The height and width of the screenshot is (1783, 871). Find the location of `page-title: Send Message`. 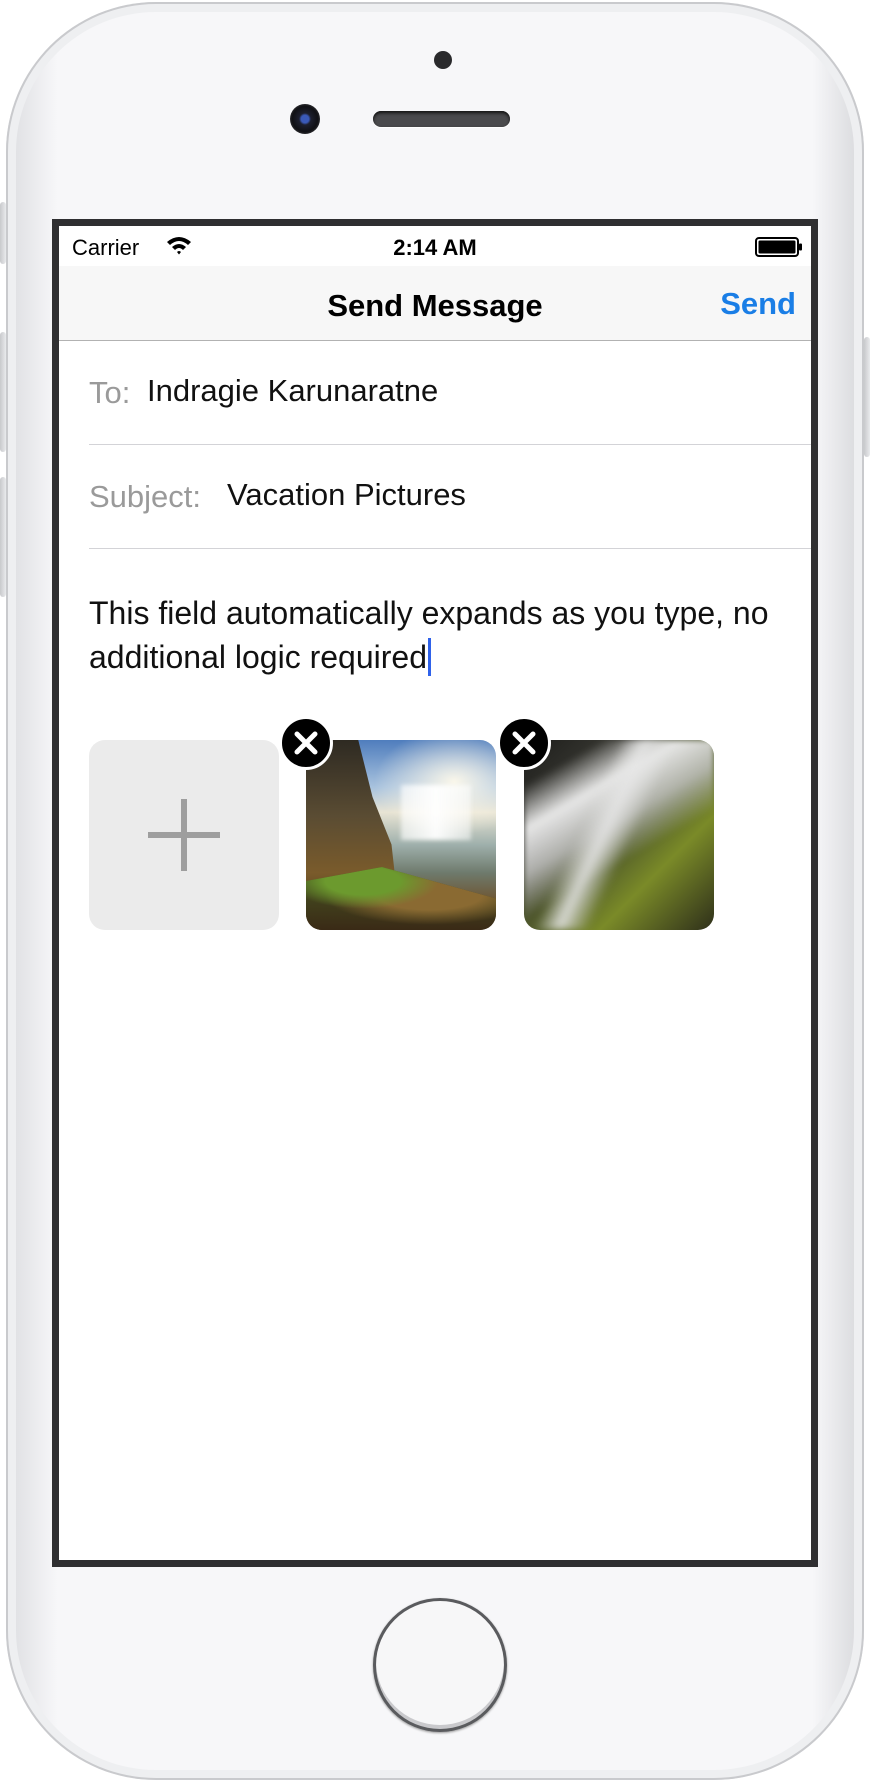

page-title: Send Message is located at coordinates (435, 305).